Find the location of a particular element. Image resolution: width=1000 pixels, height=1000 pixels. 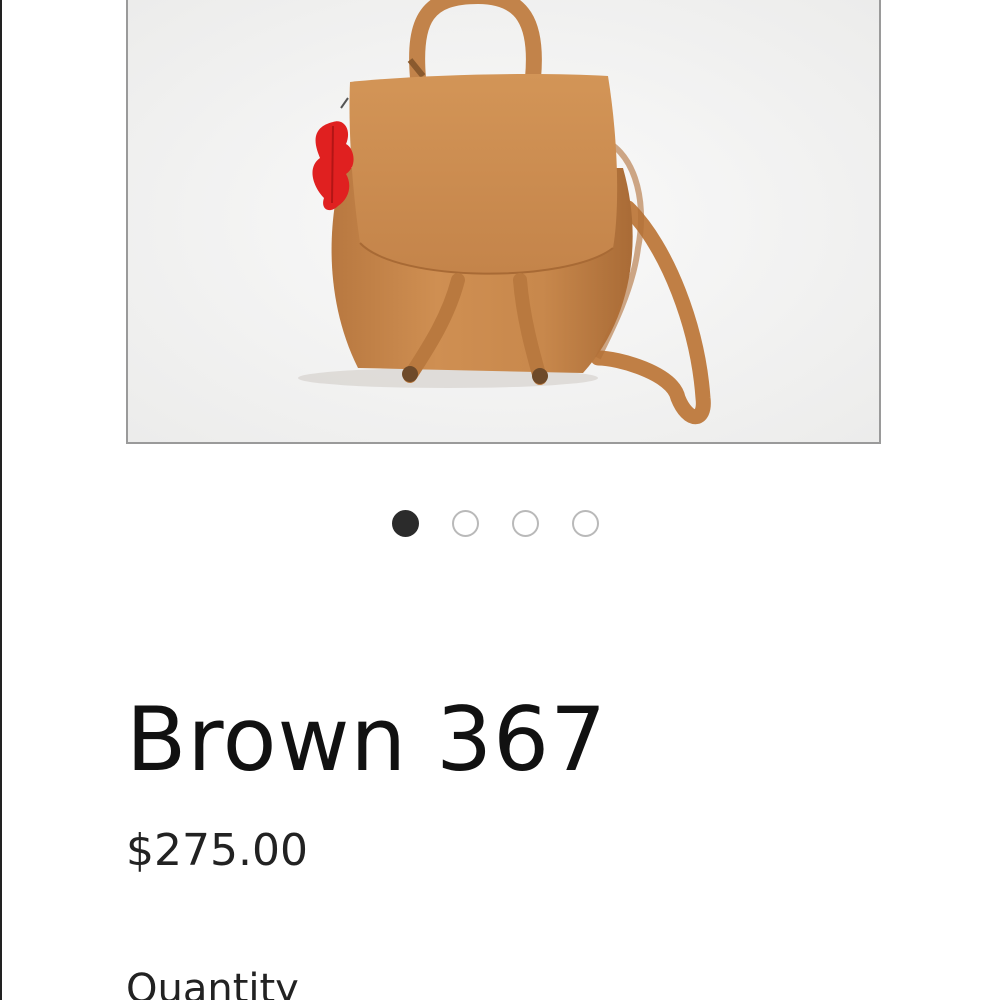

product-title: Brown 367 is located at coordinates (367, 739).